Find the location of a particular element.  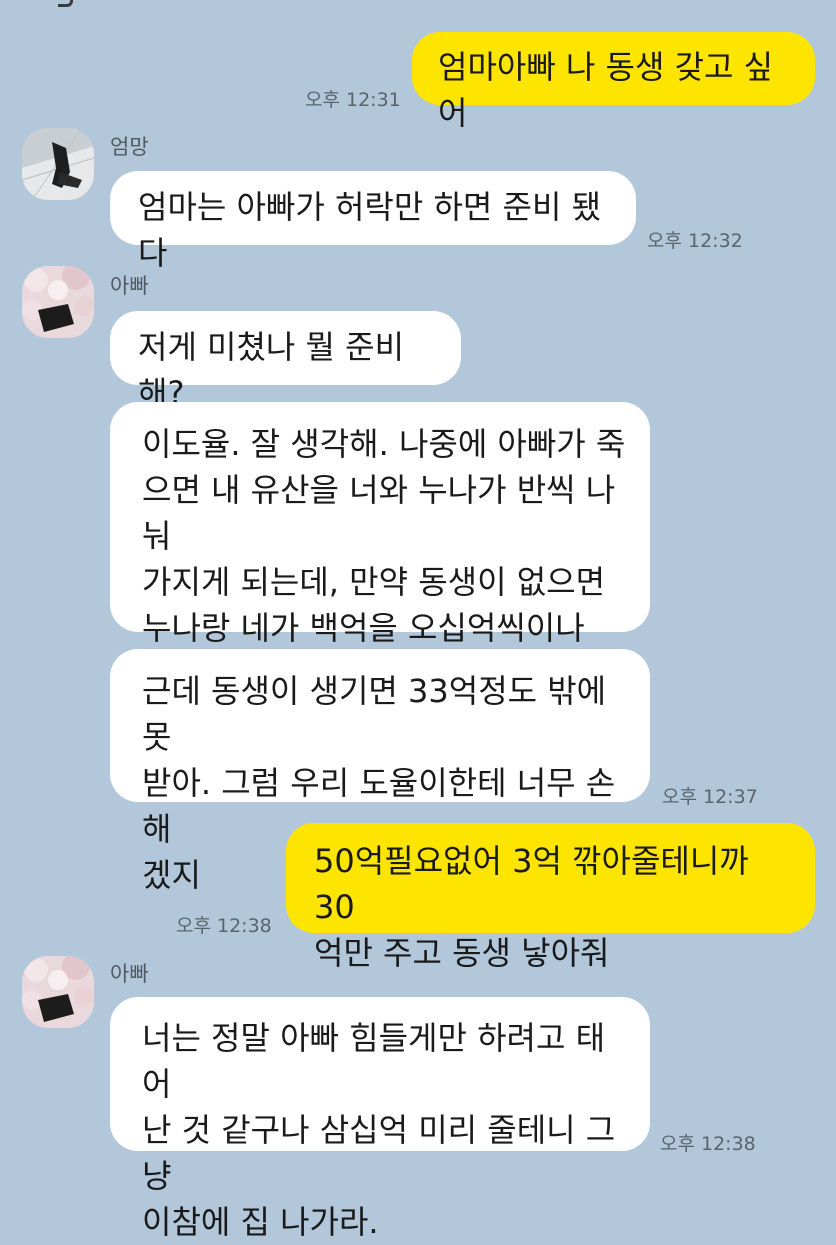

profile-photo-mom-icon is located at coordinates (58, 164).